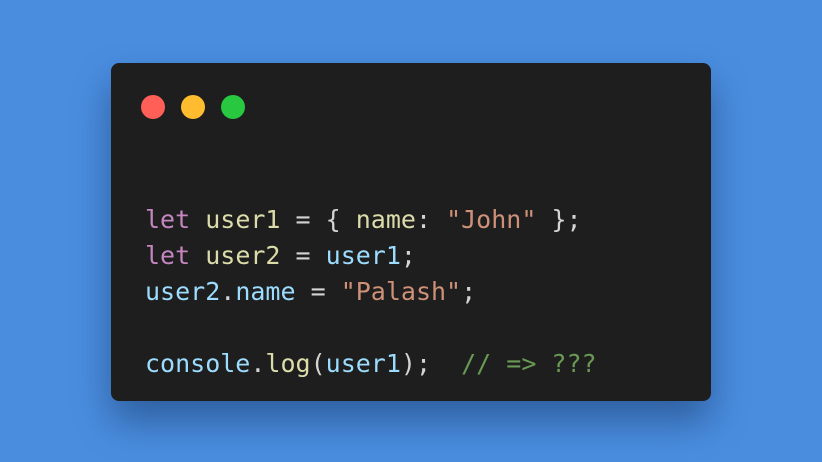  Describe the element at coordinates (491, 219) in the screenshot. I see `code-token: "John"` at that location.